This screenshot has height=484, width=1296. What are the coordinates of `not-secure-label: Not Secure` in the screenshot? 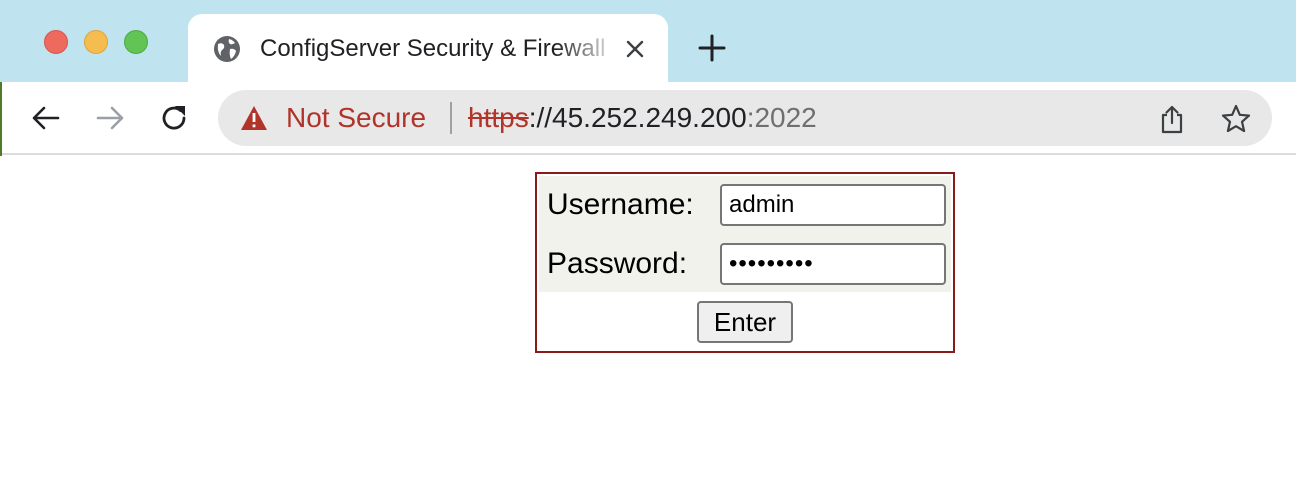 It's located at (356, 118).